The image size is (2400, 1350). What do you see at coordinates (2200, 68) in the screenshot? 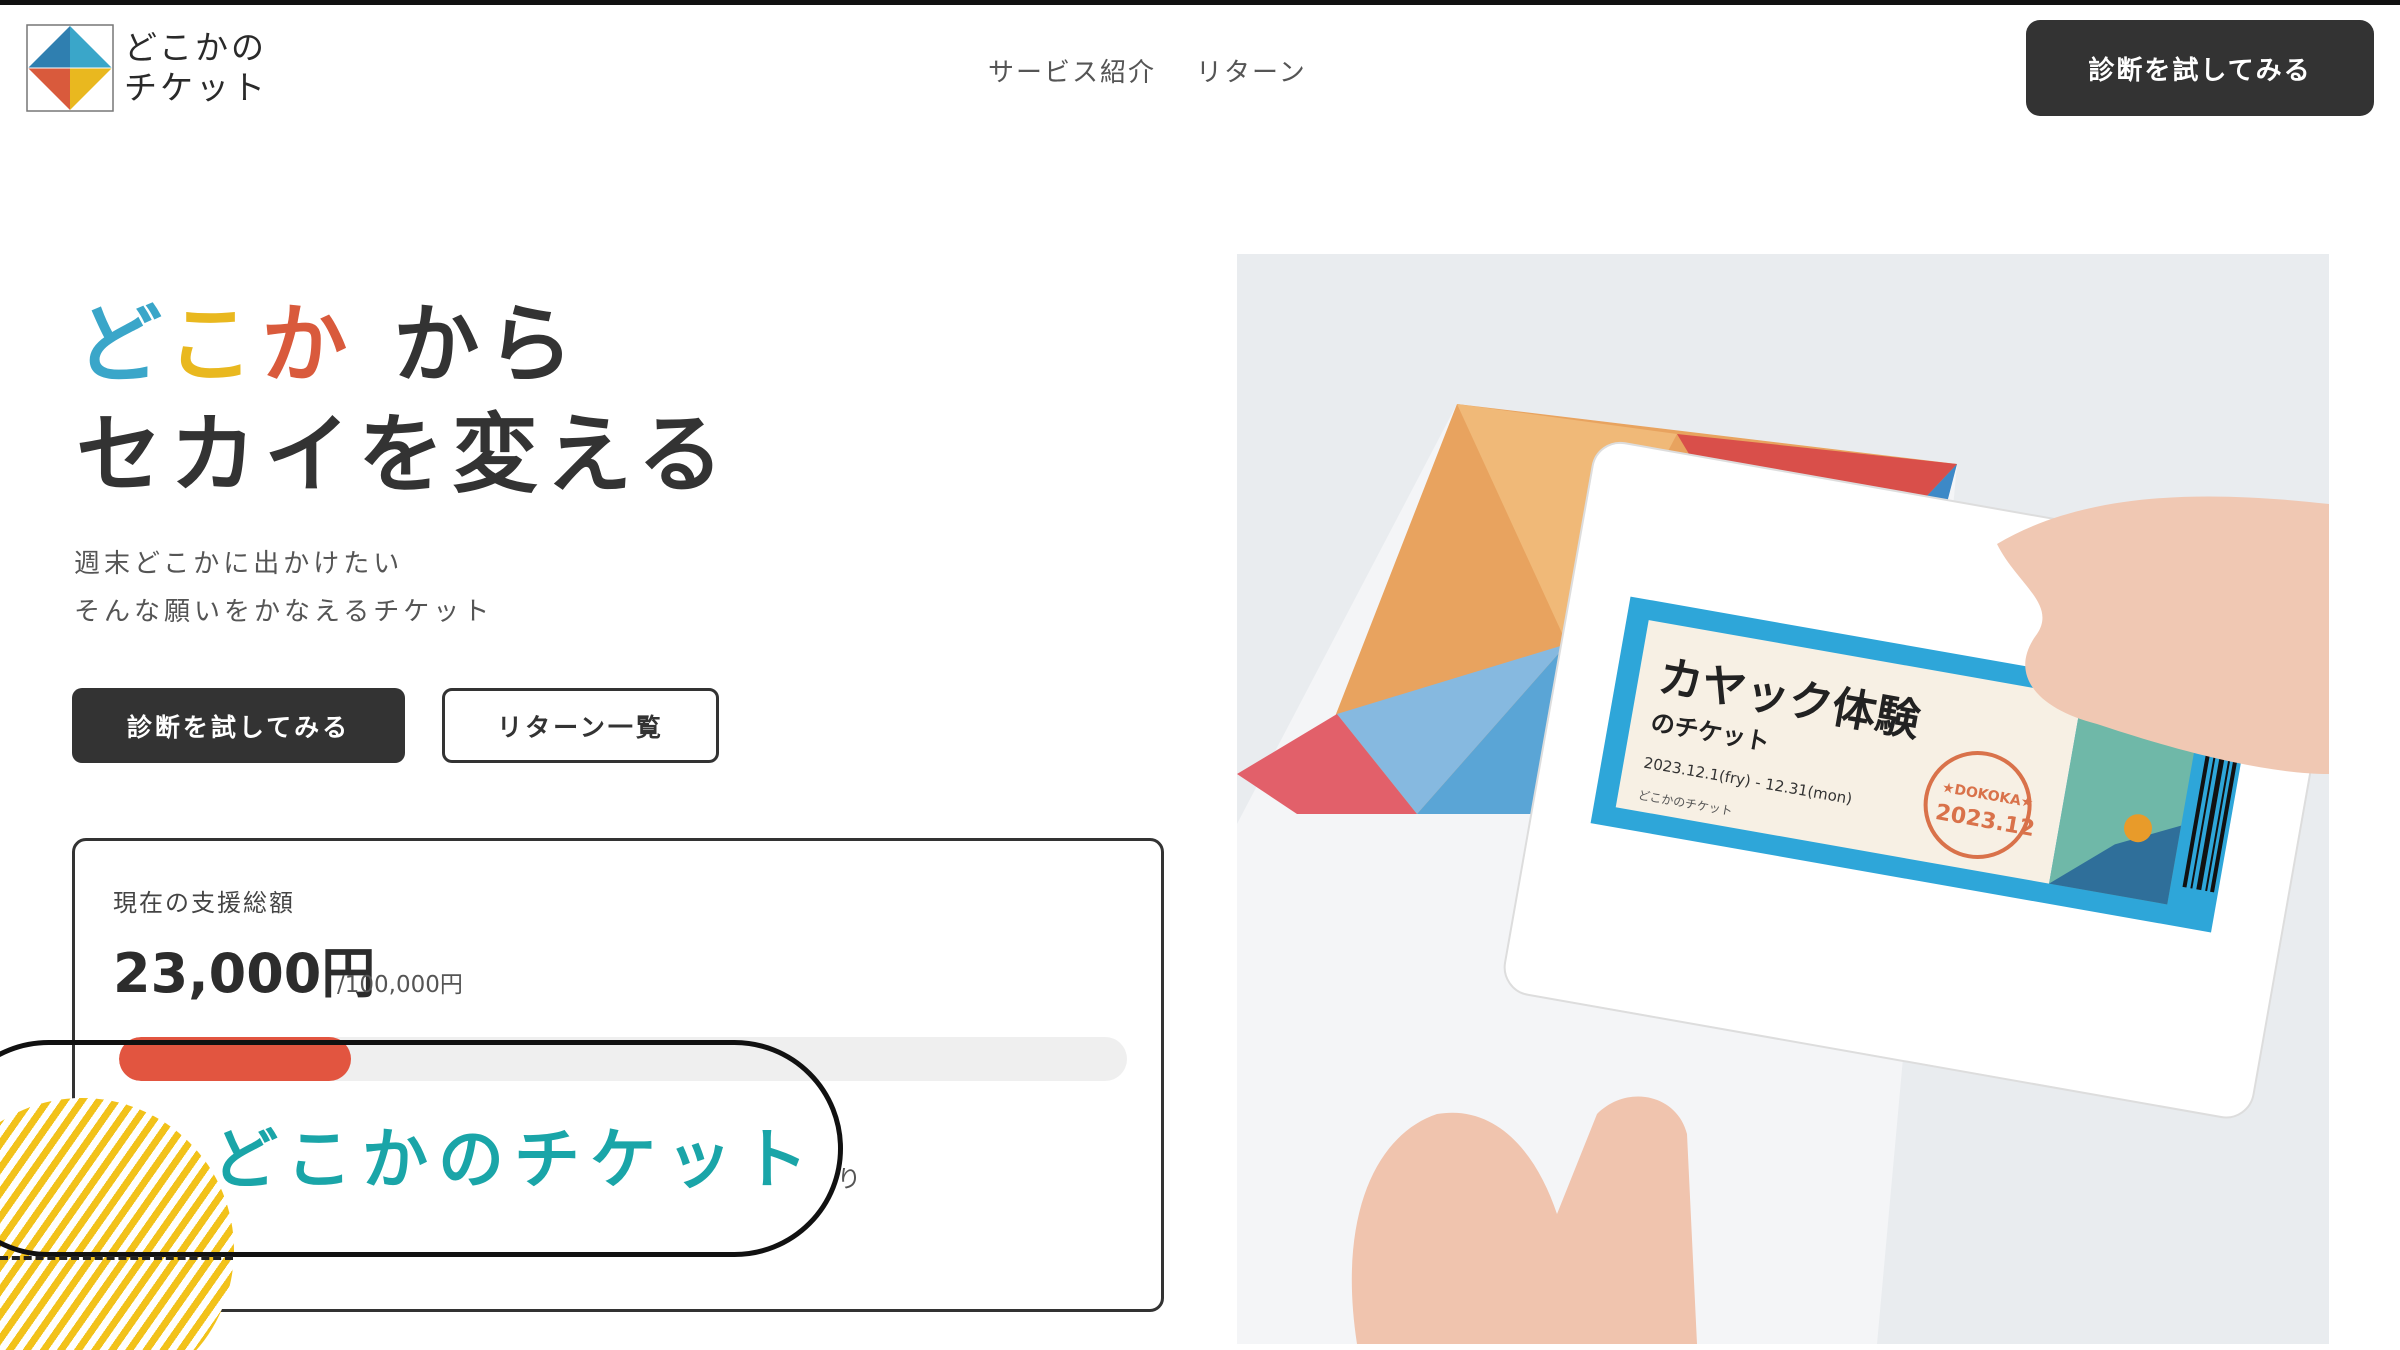
I see `header-diagnosis-button: 診断を試してみる` at bounding box center [2200, 68].